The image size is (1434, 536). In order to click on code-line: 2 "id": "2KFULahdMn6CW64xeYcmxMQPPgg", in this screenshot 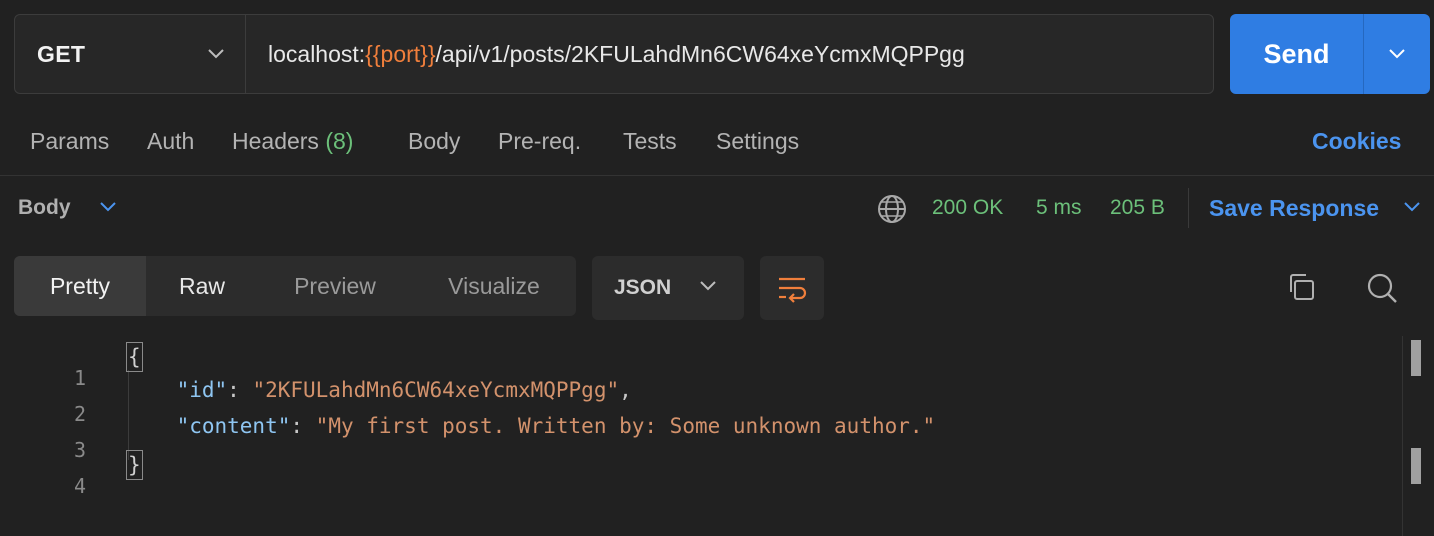, I will do `click(700, 402)`.